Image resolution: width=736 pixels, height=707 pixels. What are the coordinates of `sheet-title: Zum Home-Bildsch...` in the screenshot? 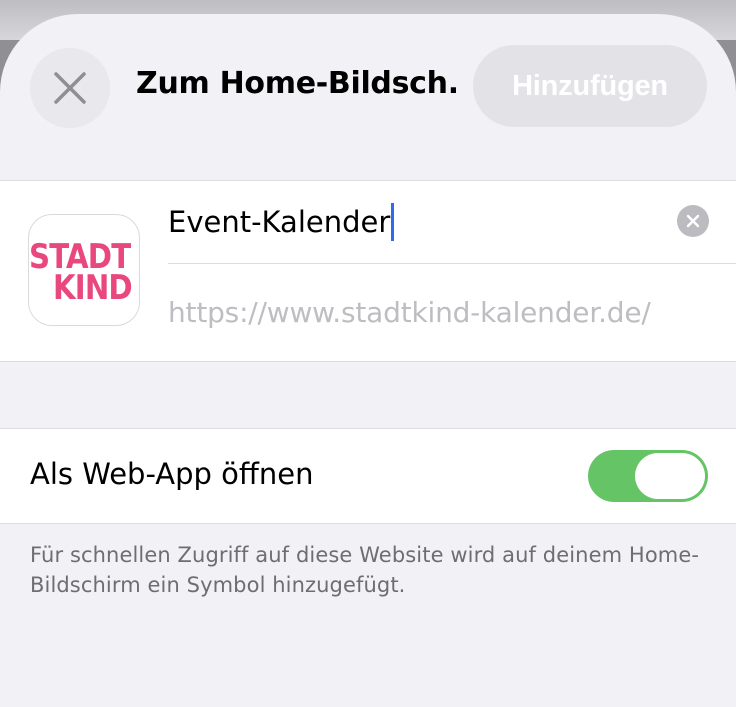 It's located at (296, 83).